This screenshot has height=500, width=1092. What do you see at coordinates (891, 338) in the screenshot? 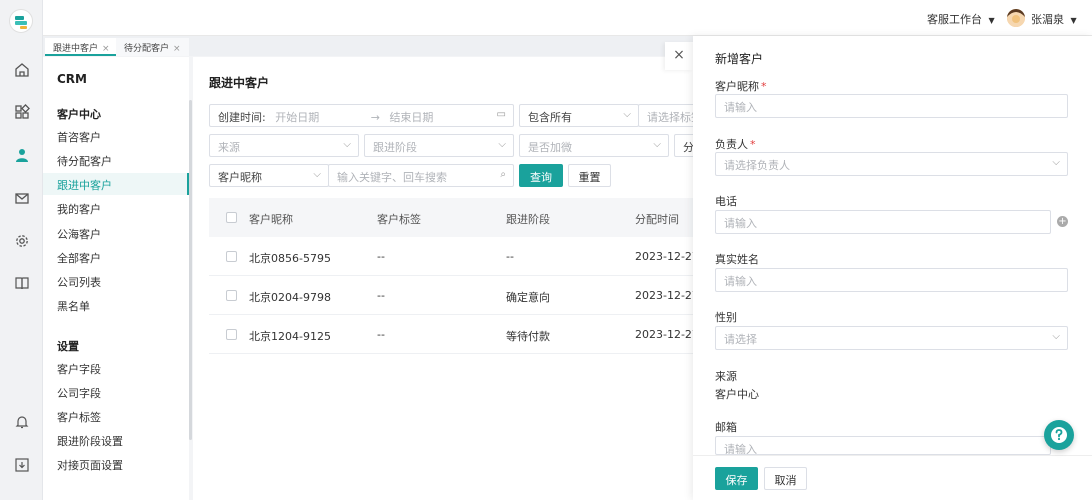
I see `gender-select: 请选择 ⌵` at bounding box center [891, 338].